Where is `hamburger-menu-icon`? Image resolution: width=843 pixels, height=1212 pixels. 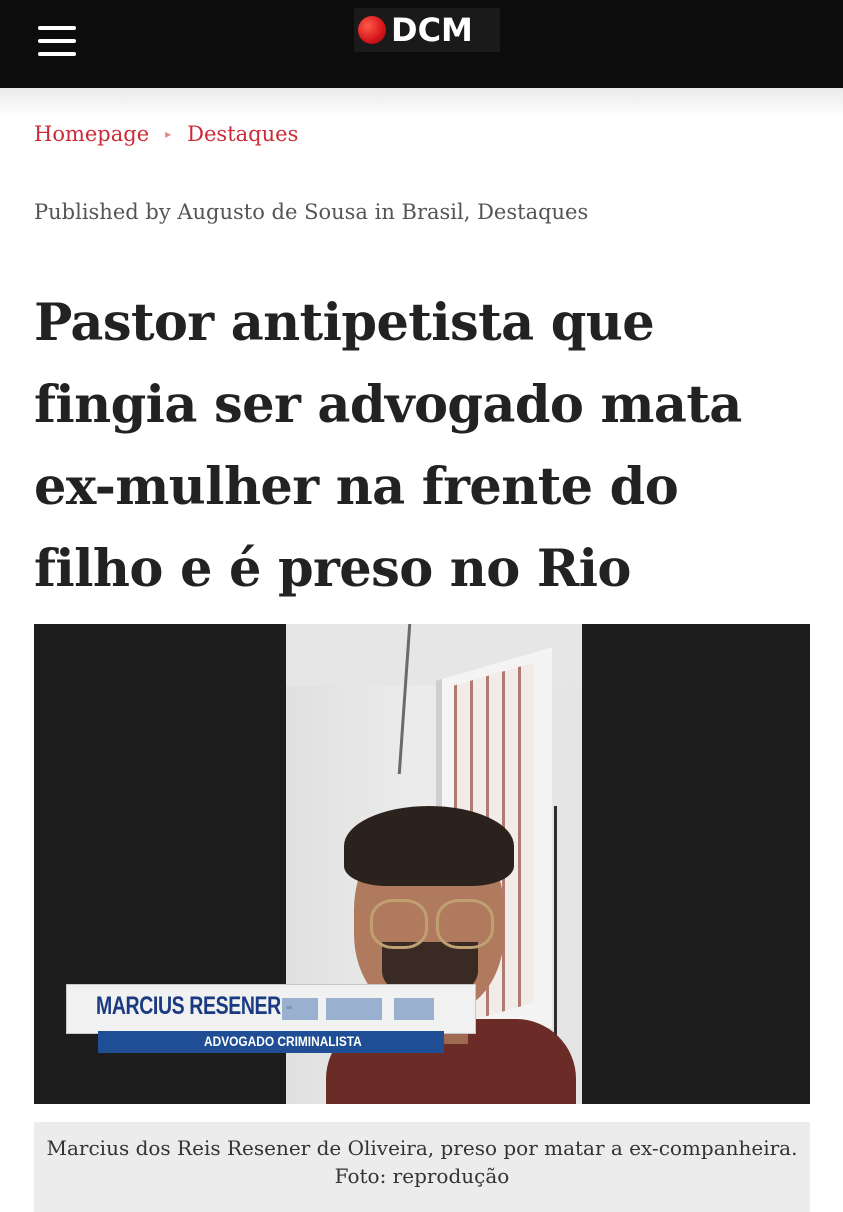 hamburger-menu-icon is located at coordinates (58, 41).